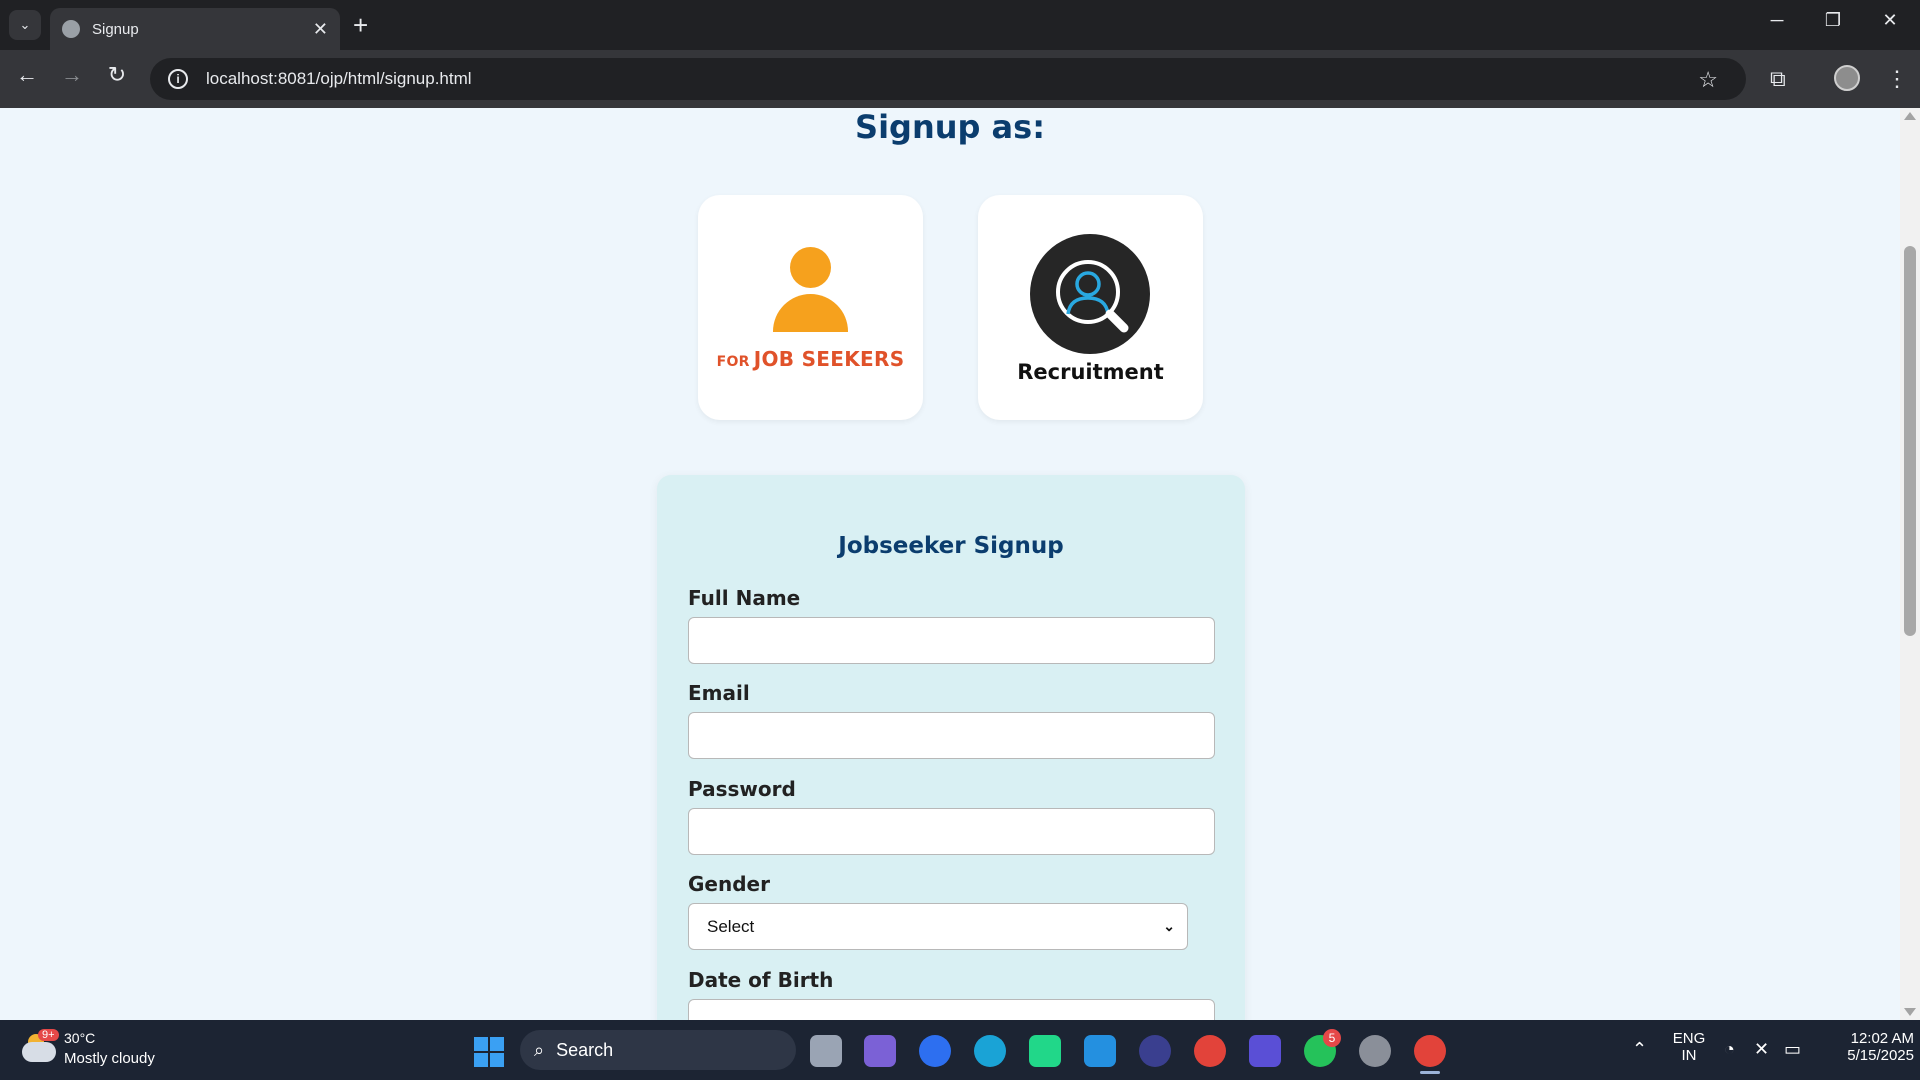 Image resolution: width=1920 pixels, height=1080 pixels. I want to click on recruitment-role-card: Recruitment, so click(1090, 307).